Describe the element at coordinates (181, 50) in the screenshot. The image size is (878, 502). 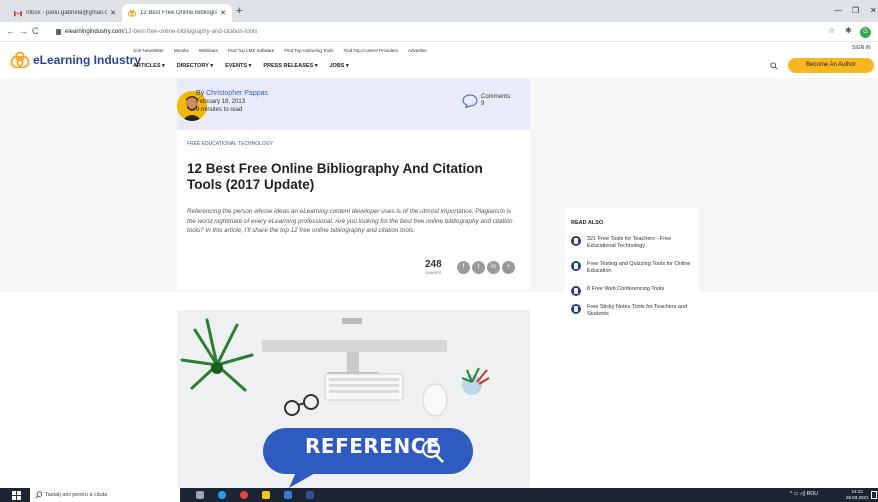
I see `top-link-ebooks: eBooks` at that location.